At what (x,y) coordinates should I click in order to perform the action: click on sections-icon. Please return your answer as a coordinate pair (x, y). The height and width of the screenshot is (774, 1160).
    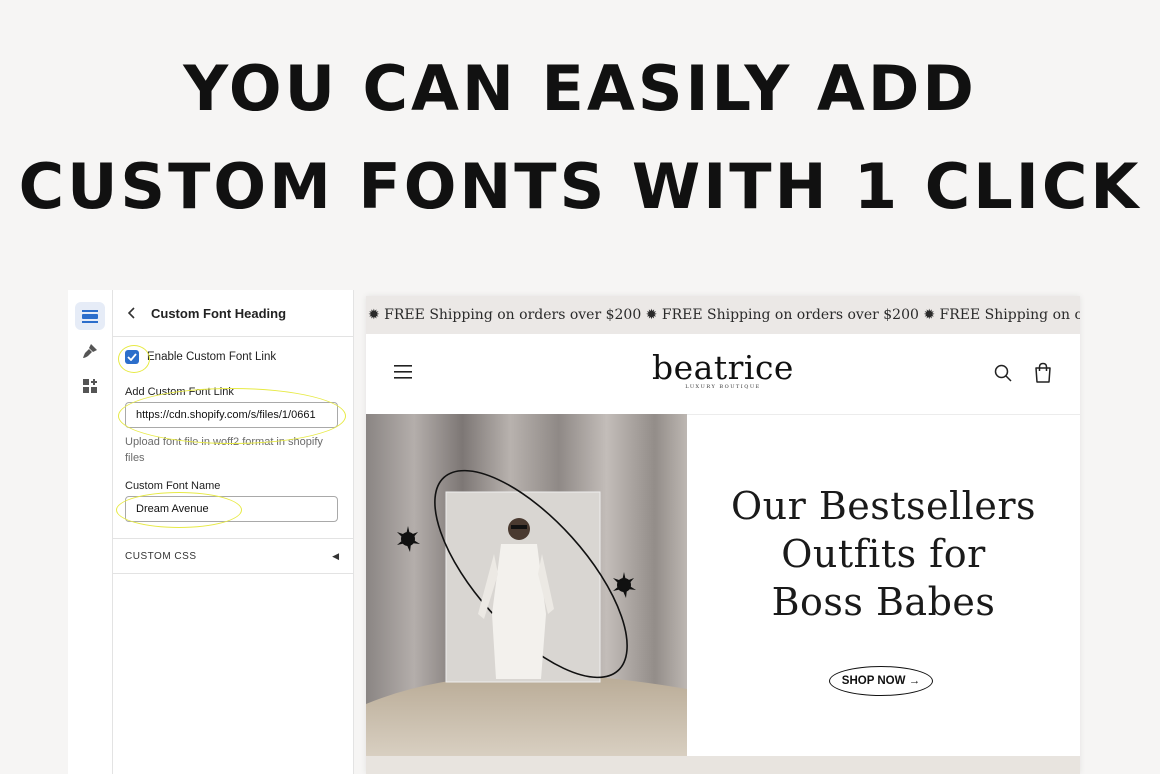
    Looking at the image, I should click on (90, 316).